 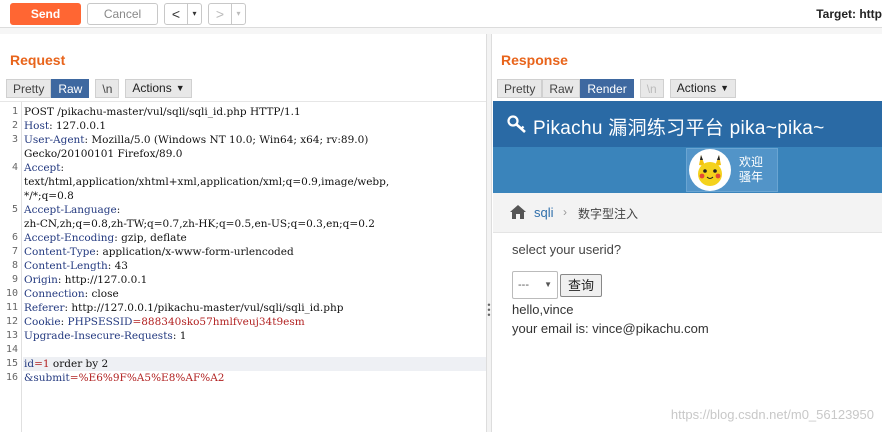 What do you see at coordinates (751, 177) in the screenshot?
I see `welcome-line-2: 骚年` at bounding box center [751, 177].